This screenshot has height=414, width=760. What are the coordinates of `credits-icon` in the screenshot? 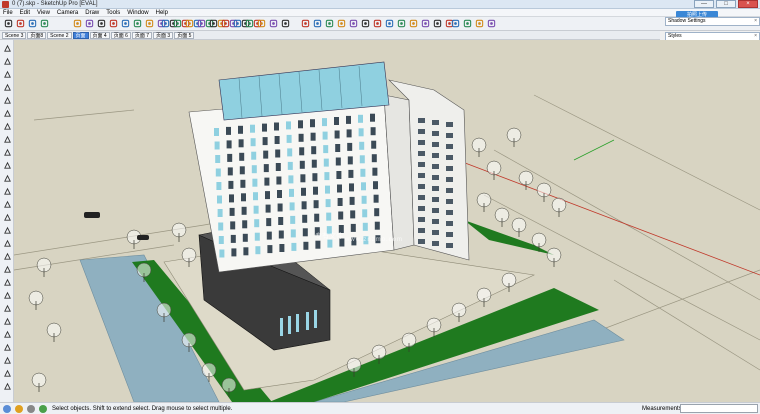 It's located at (31, 409).